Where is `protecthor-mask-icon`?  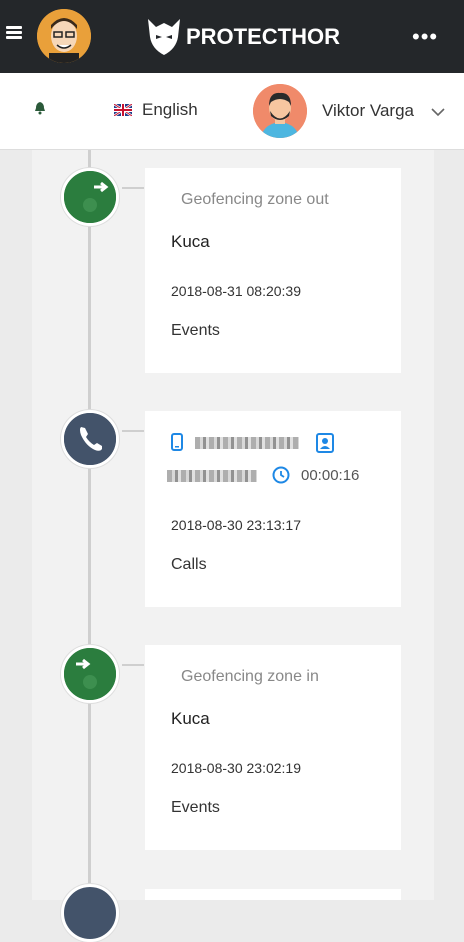
protecthor-mask-icon is located at coordinates (164, 37).